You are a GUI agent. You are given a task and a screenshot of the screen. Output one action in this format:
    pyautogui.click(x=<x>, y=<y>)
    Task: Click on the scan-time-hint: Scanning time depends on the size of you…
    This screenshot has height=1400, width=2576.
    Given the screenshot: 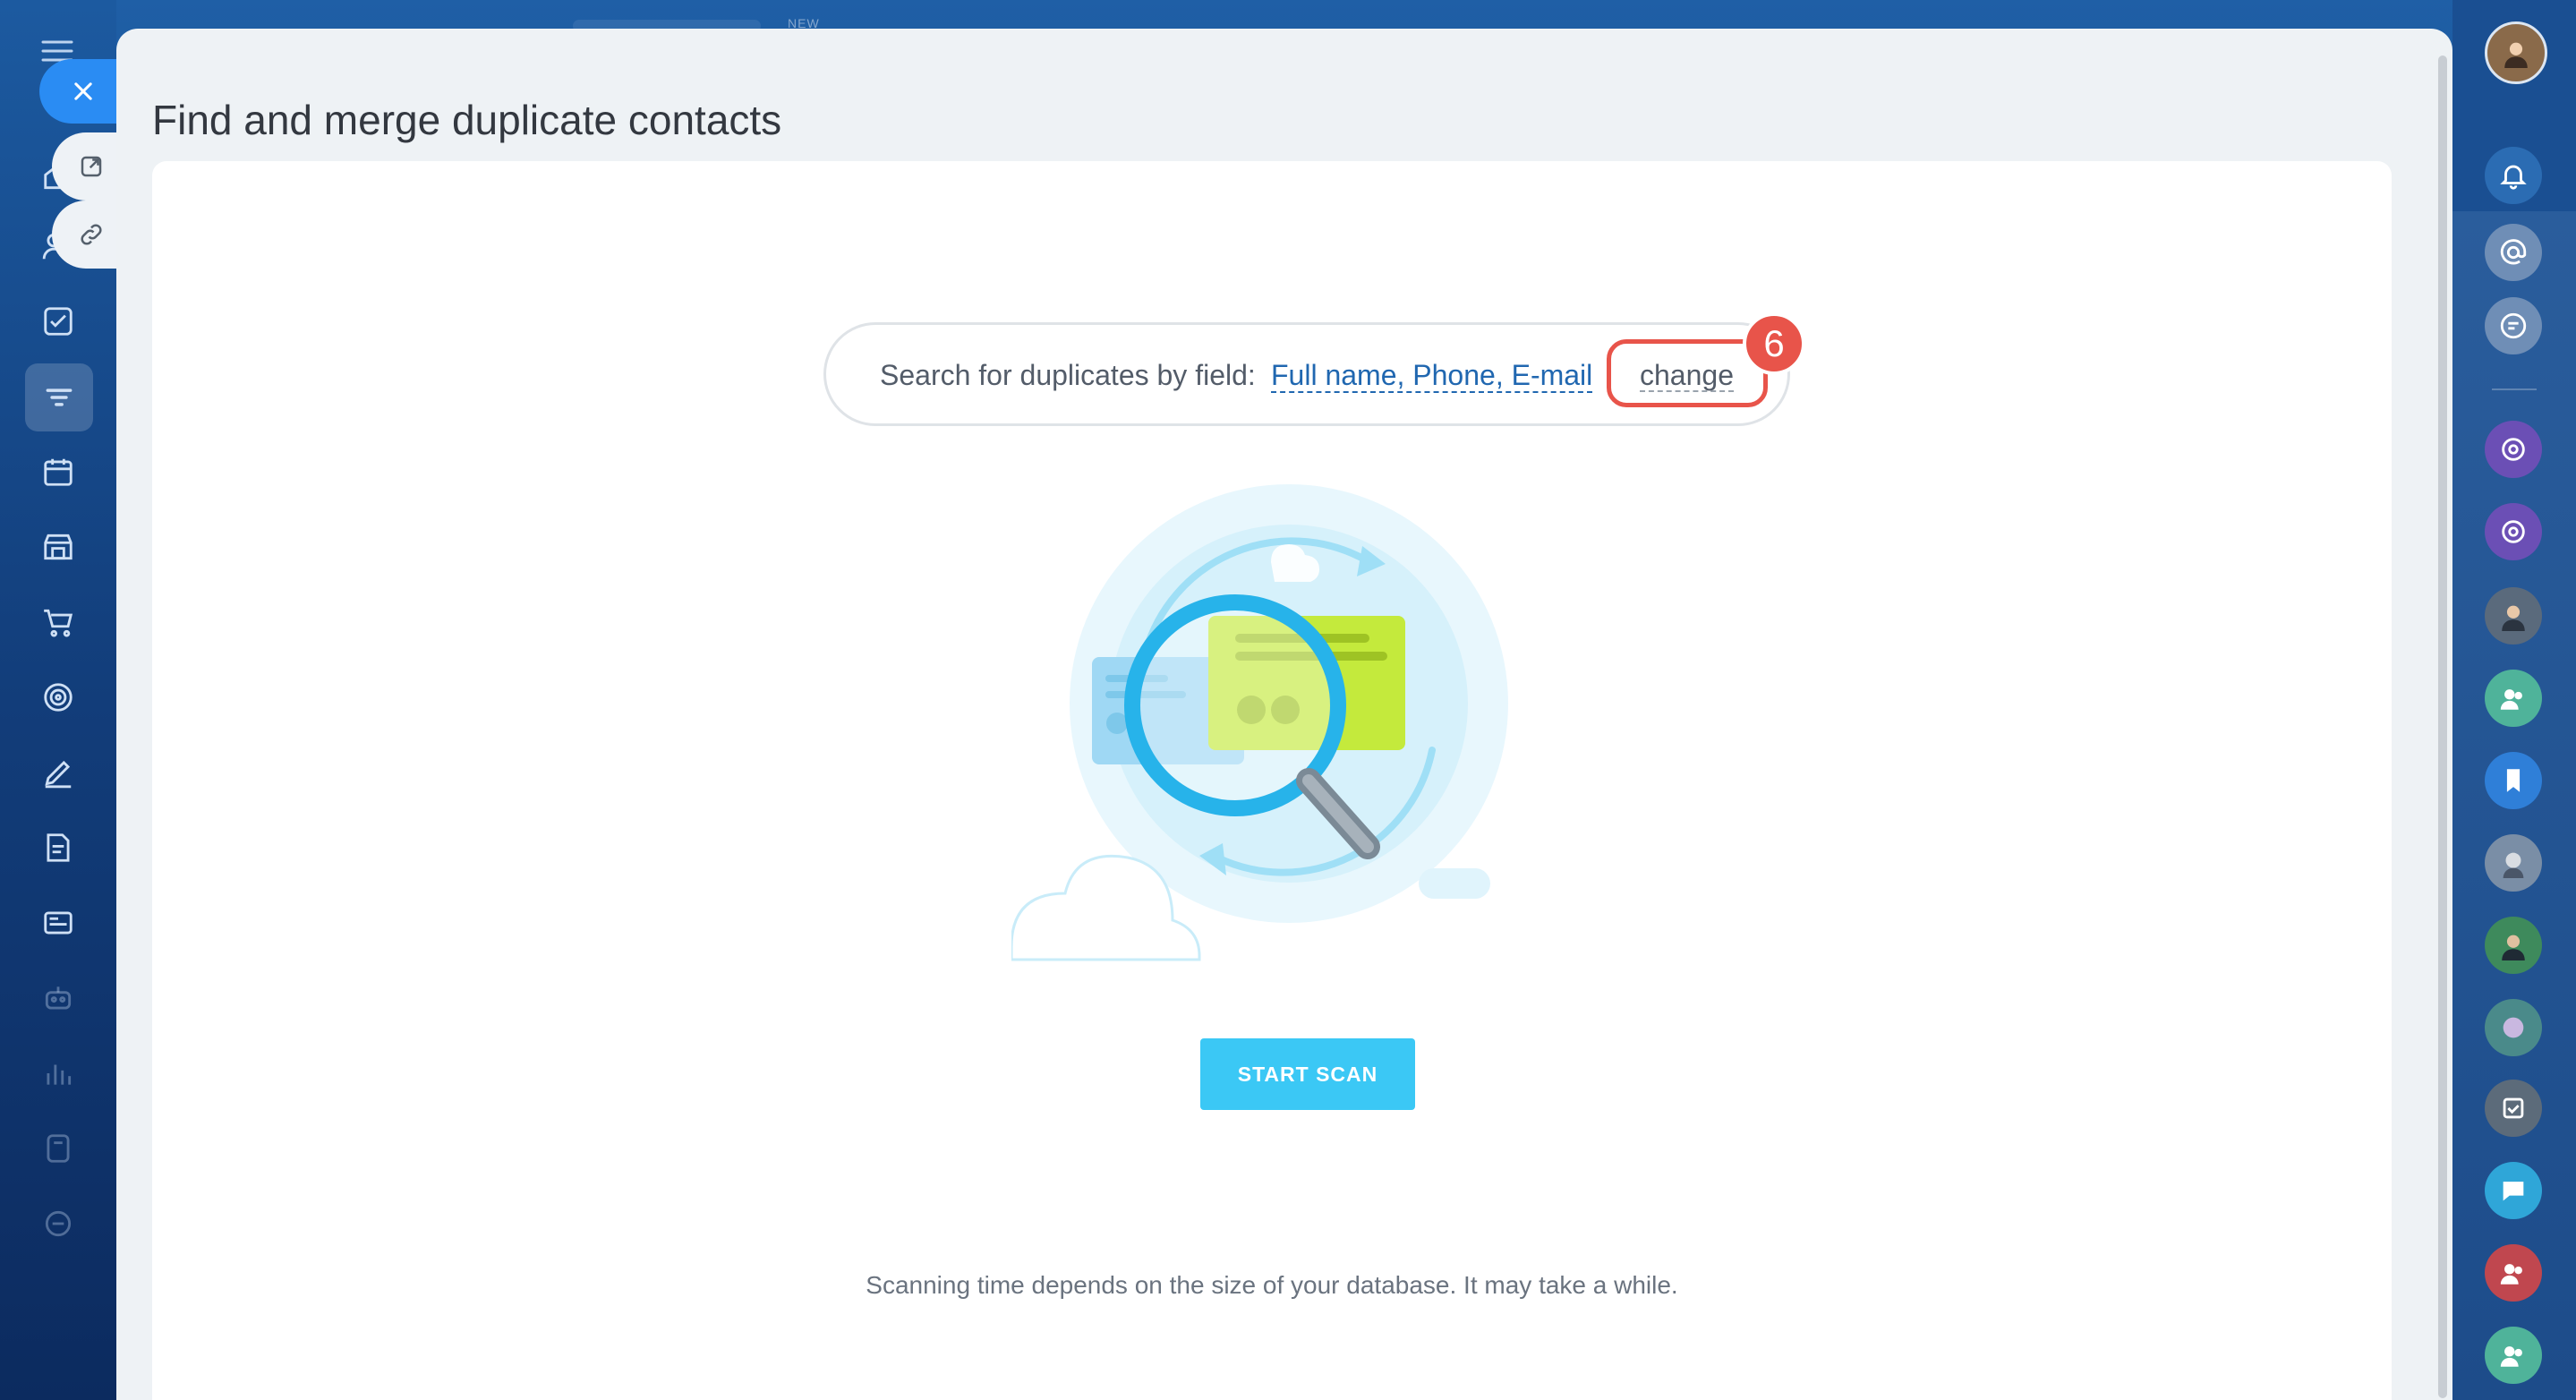 What is the action you would take?
    pyautogui.click(x=1272, y=1285)
    